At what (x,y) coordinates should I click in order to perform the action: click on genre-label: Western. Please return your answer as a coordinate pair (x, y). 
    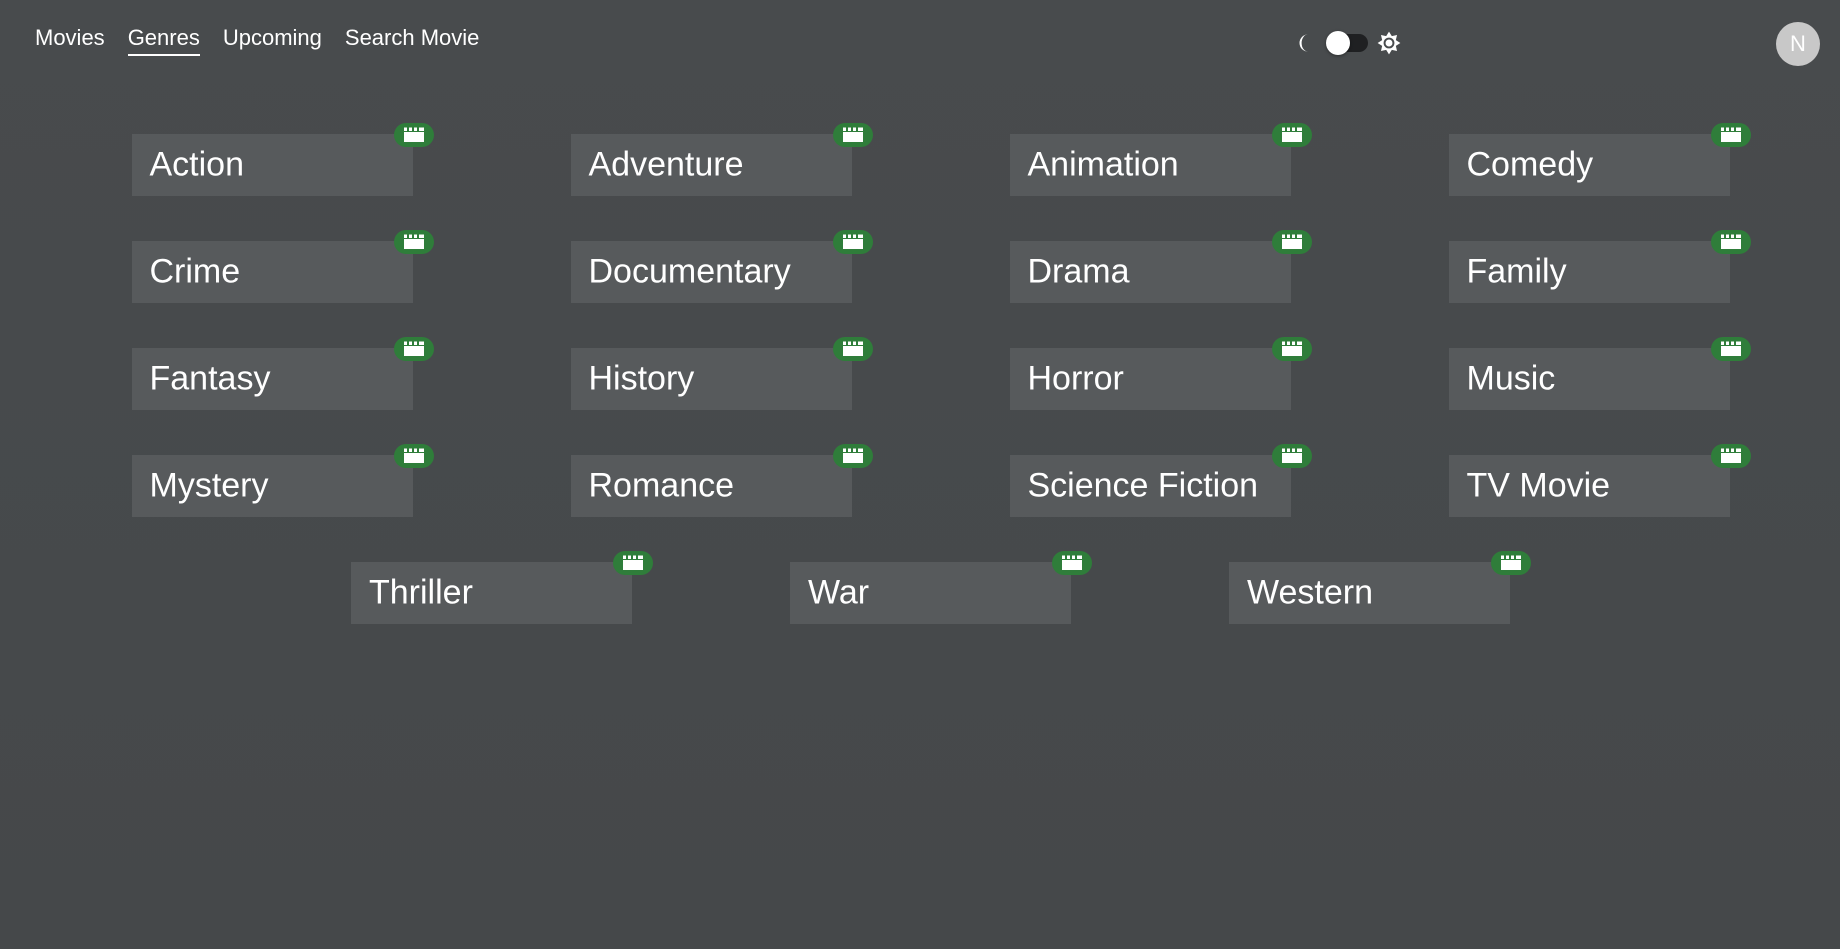
    Looking at the image, I should click on (1310, 592).